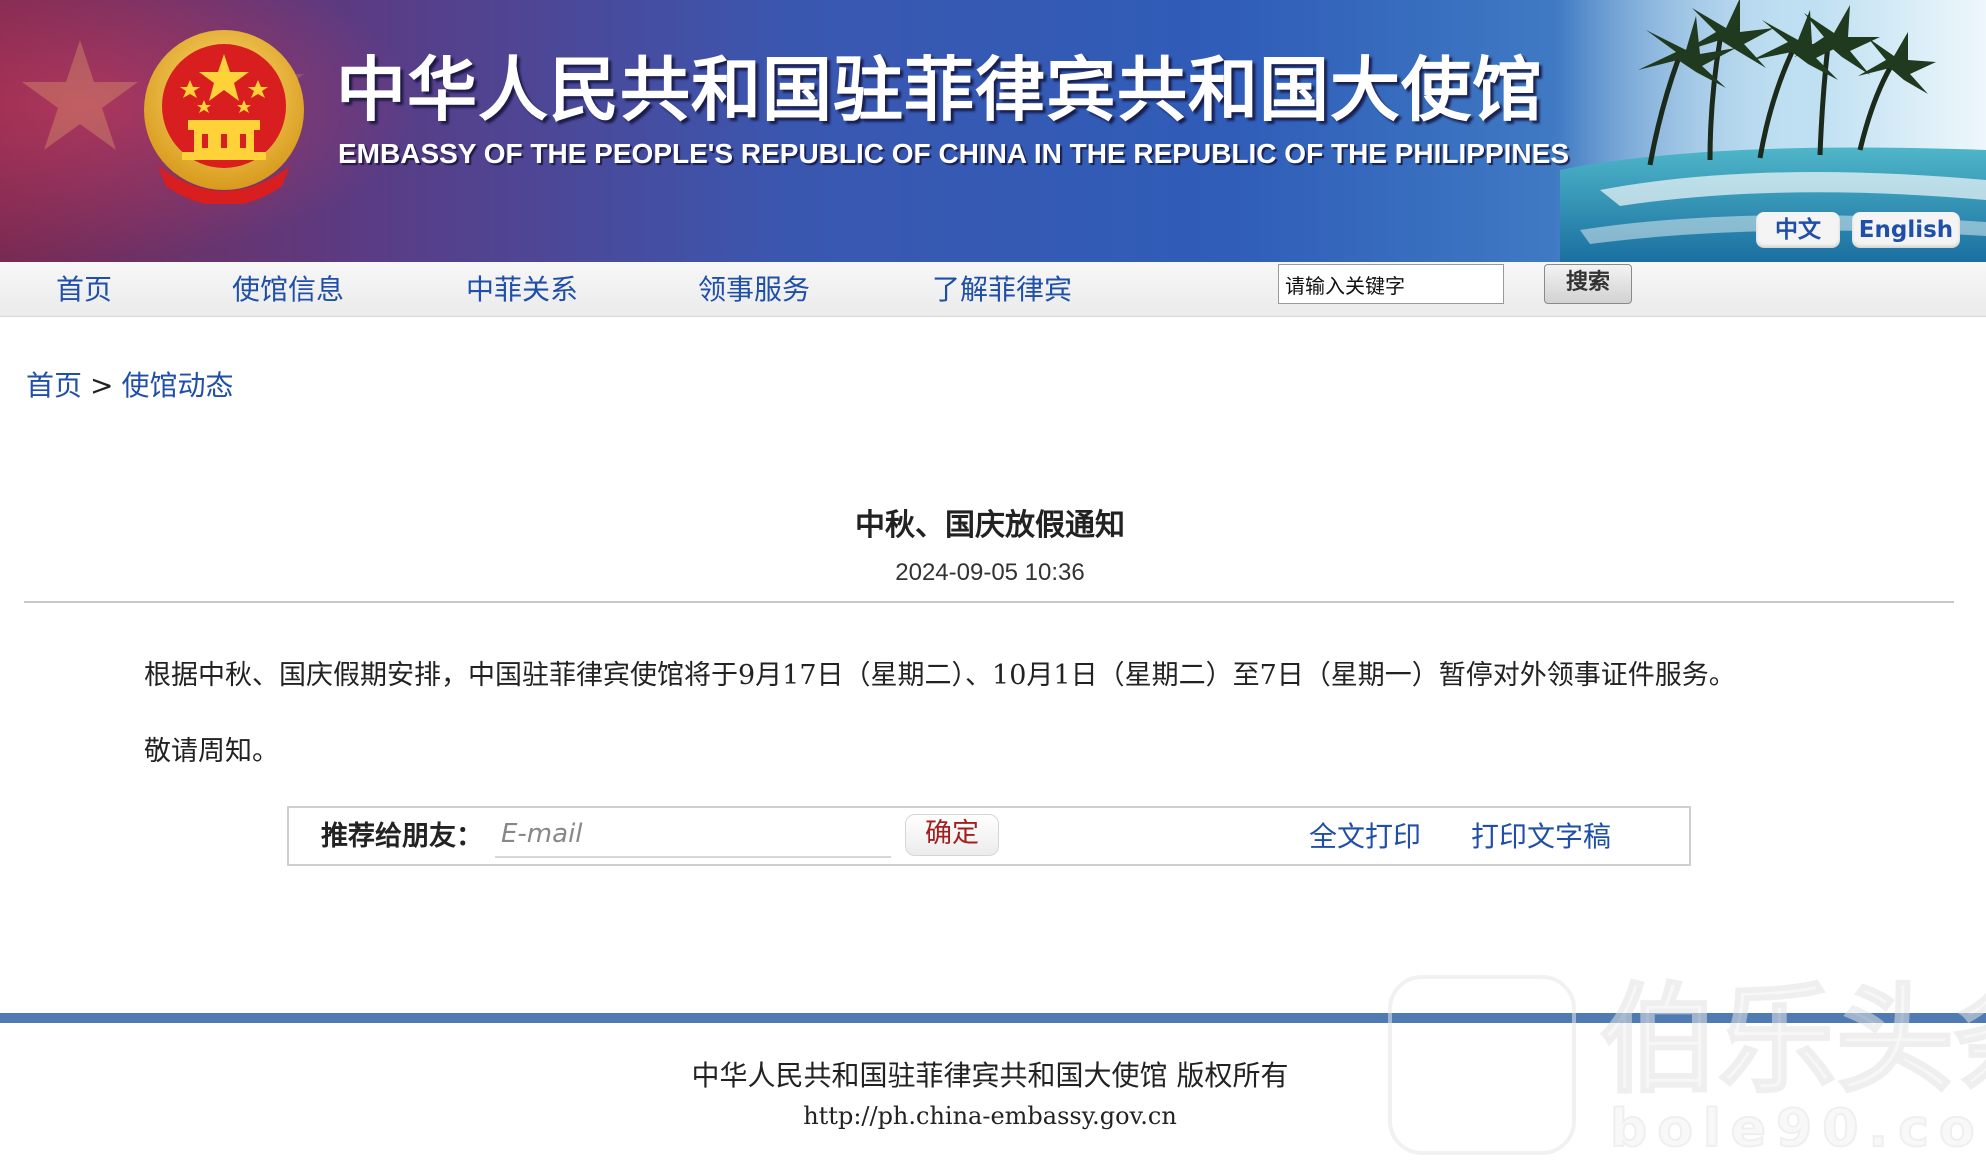 The image size is (1986, 1160). What do you see at coordinates (84, 289) in the screenshot?
I see `nav-item-home: 首页` at bounding box center [84, 289].